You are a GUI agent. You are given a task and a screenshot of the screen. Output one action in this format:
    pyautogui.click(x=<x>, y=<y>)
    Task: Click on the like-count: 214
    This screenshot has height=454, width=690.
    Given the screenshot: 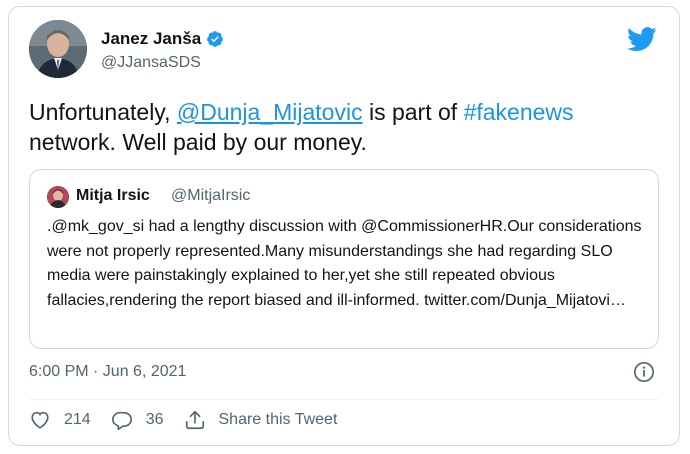 What is the action you would take?
    pyautogui.click(x=77, y=419)
    